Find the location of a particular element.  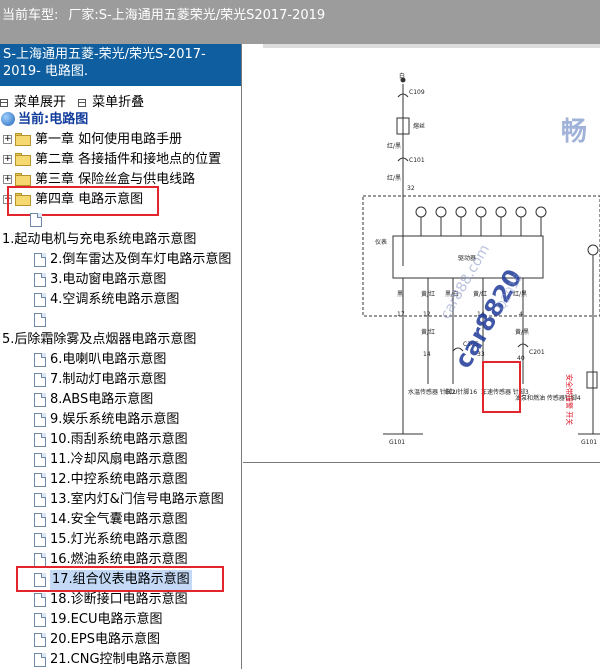

label-pin17: 17 is located at coordinates (401, 314).